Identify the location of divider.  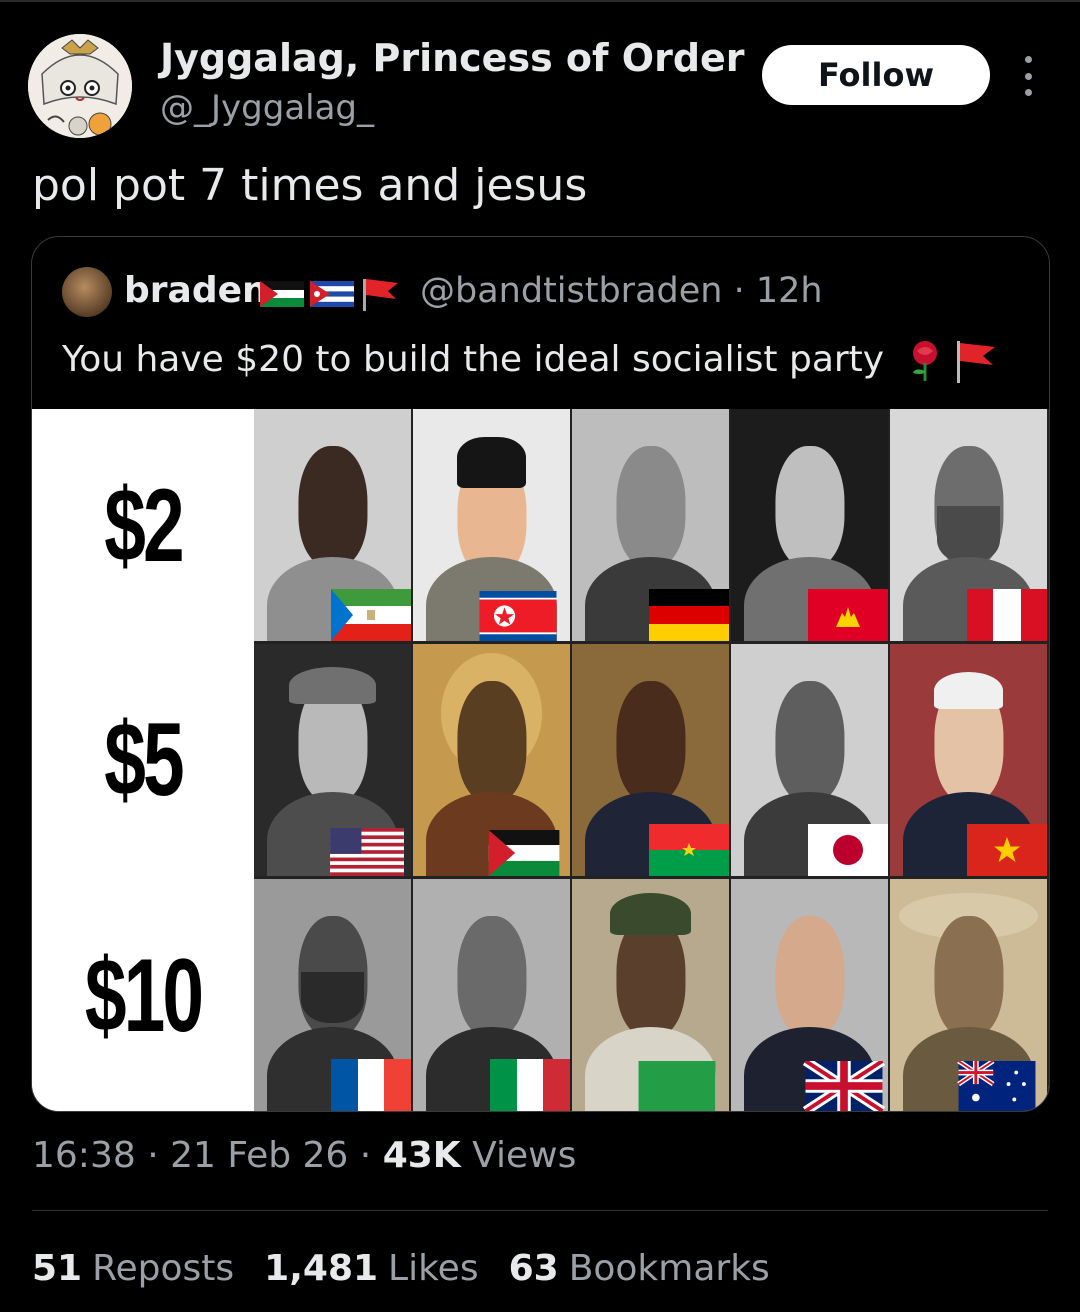
(540, 1210).